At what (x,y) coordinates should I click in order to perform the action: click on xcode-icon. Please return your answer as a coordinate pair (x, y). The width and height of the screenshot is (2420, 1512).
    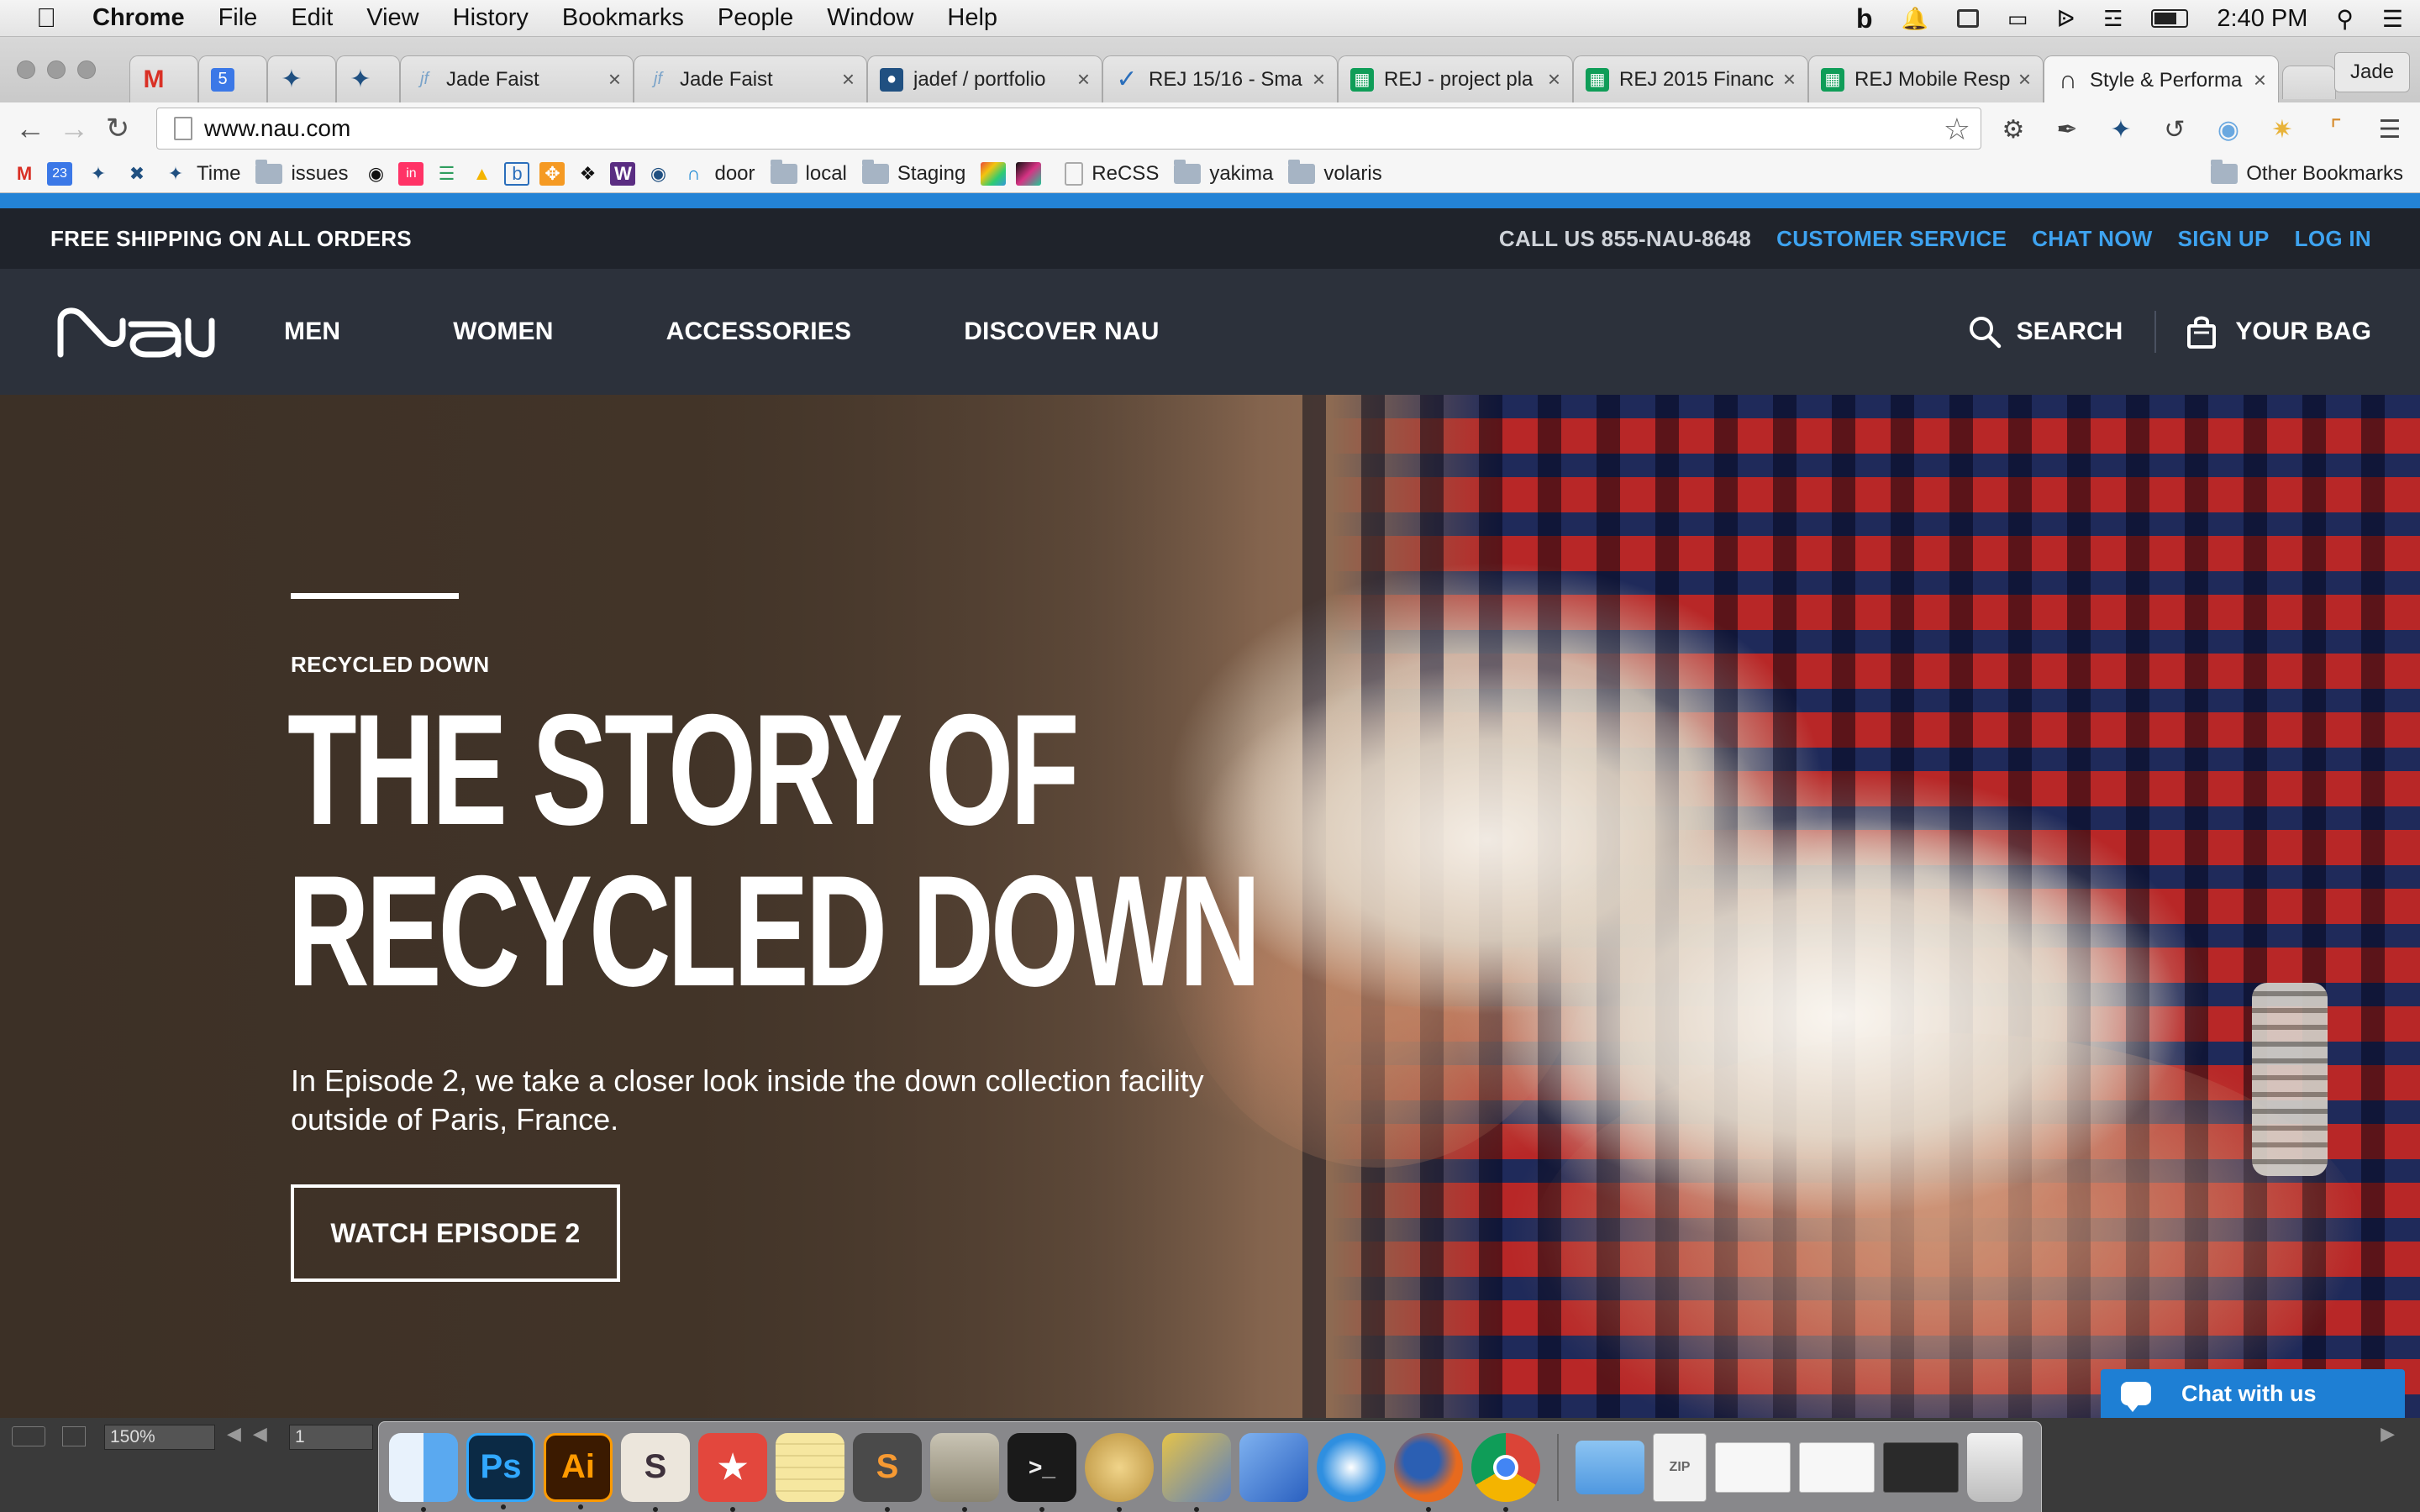
    Looking at the image, I should click on (1273, 1467).